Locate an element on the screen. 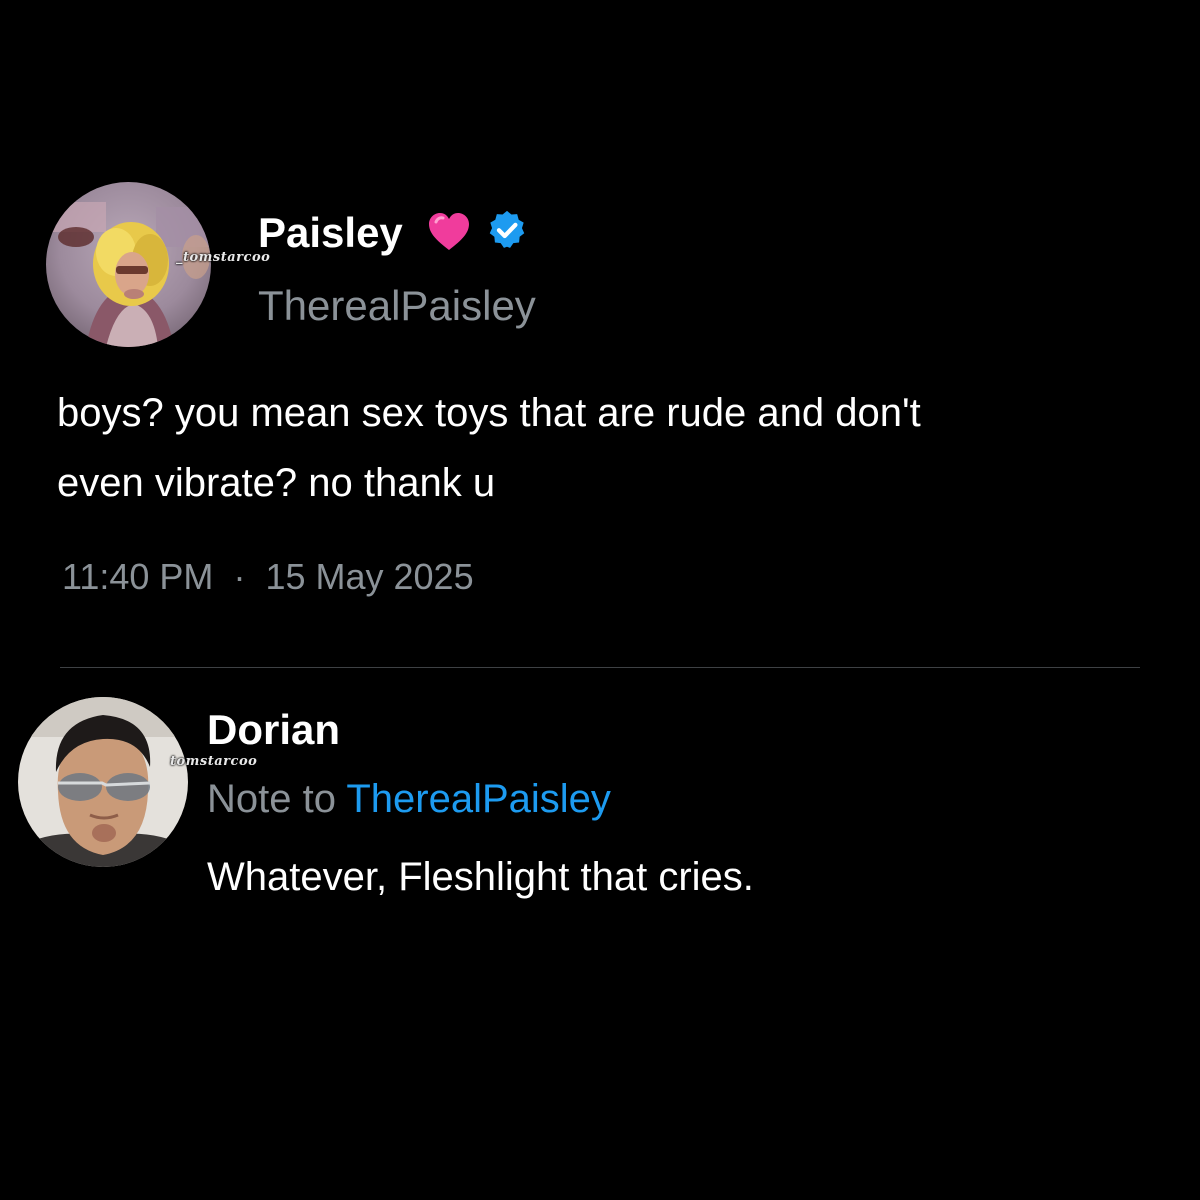  avatar-watermark: _tomstarcoo is located at coordinates (223, 257).